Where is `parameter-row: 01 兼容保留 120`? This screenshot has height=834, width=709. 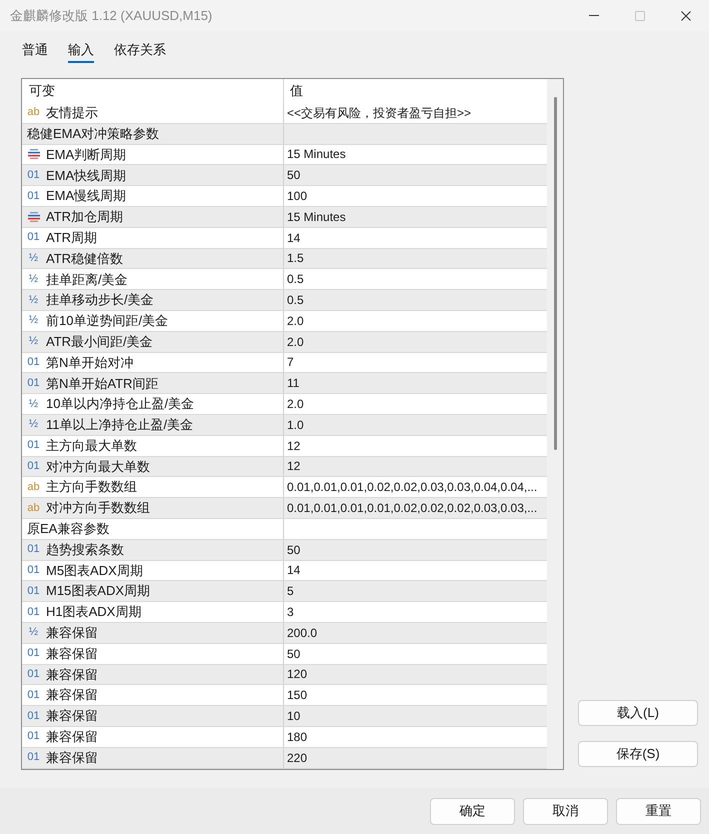
parameter-row: 01 兼容保留 120 is located at coordinates (284, 675).